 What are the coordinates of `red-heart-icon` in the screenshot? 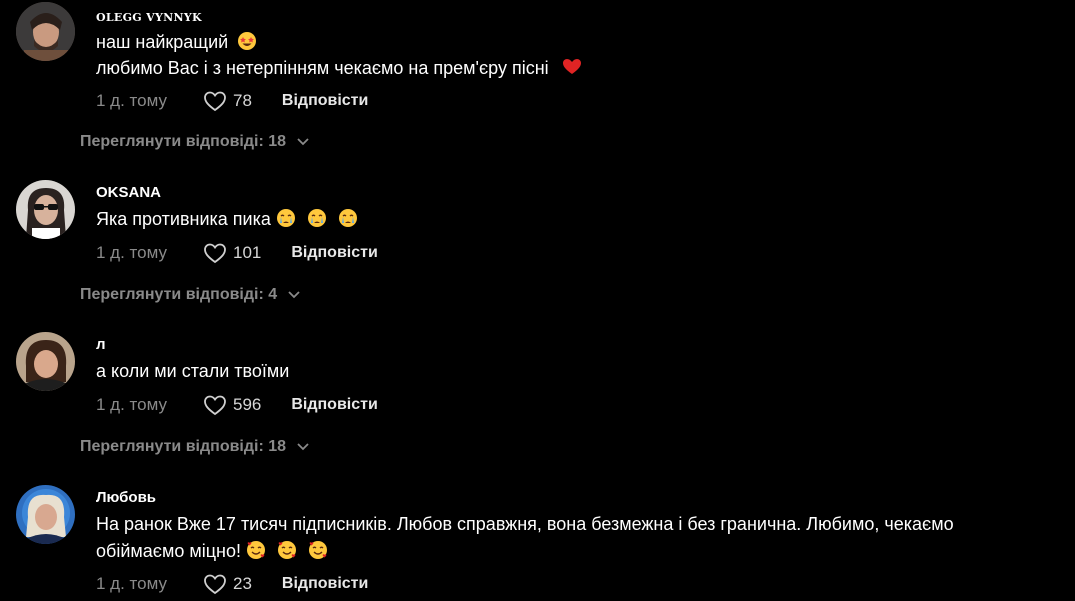 It's located at (571, 66).